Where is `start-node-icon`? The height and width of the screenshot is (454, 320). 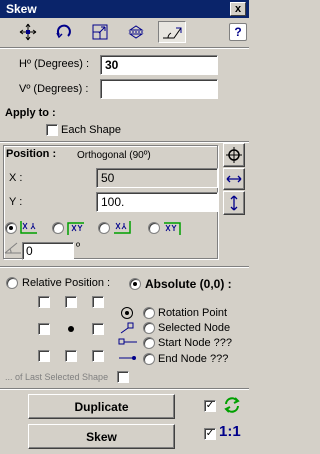
start-node-icon is located at coordinates (127, 341).